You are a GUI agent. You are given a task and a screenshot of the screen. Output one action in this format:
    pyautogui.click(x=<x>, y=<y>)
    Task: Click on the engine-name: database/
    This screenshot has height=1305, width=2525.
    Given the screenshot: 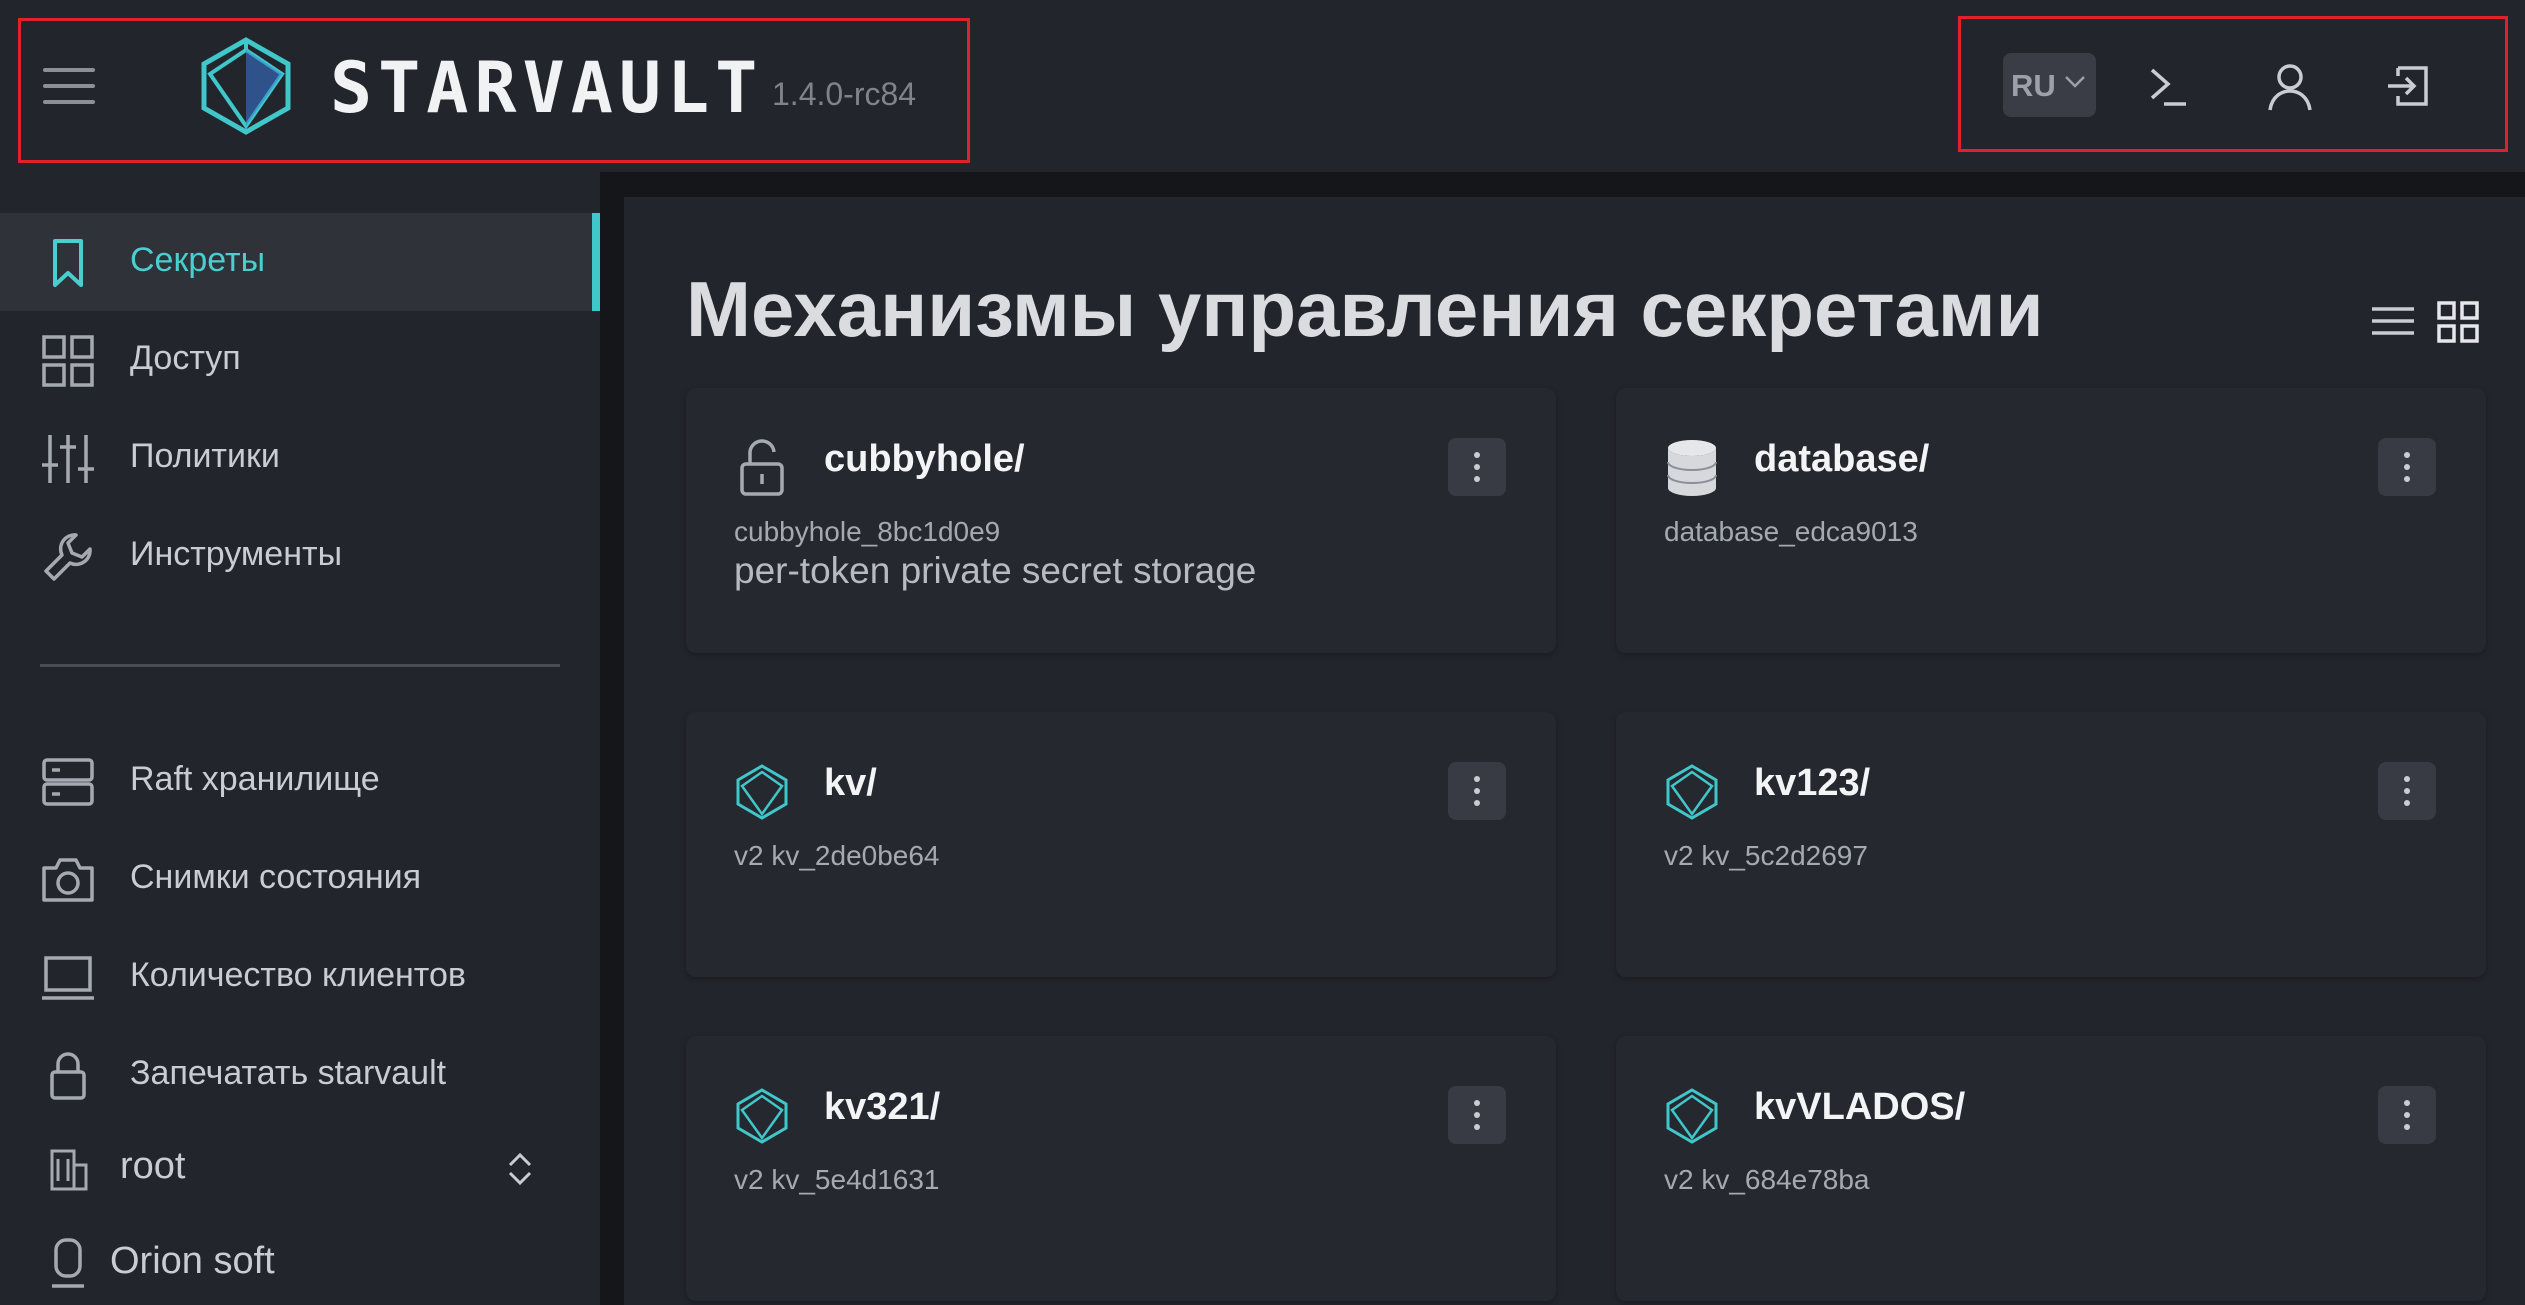 What is the action you would take?
    pyautogui.click(x=1841, y=459)
    